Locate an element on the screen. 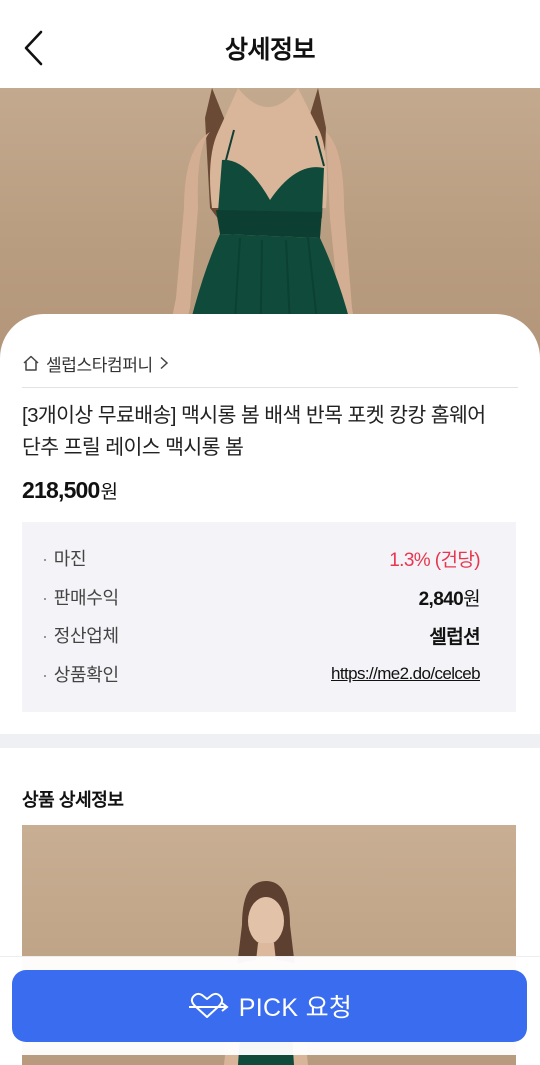  info-label: 마진 is located at coordinates (70, 559).